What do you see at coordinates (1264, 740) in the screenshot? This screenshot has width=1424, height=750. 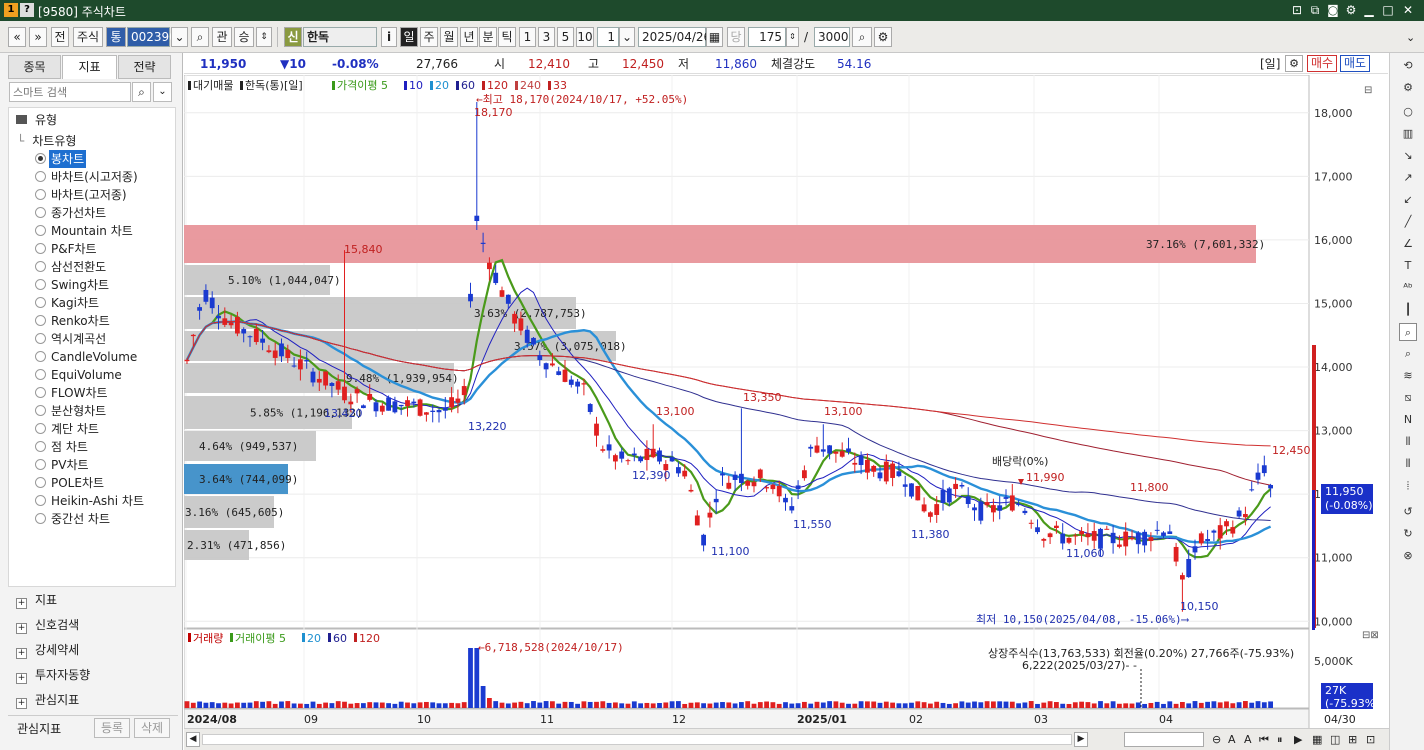 I see `first-button: ⏮` at bounding box center [1264, 740].